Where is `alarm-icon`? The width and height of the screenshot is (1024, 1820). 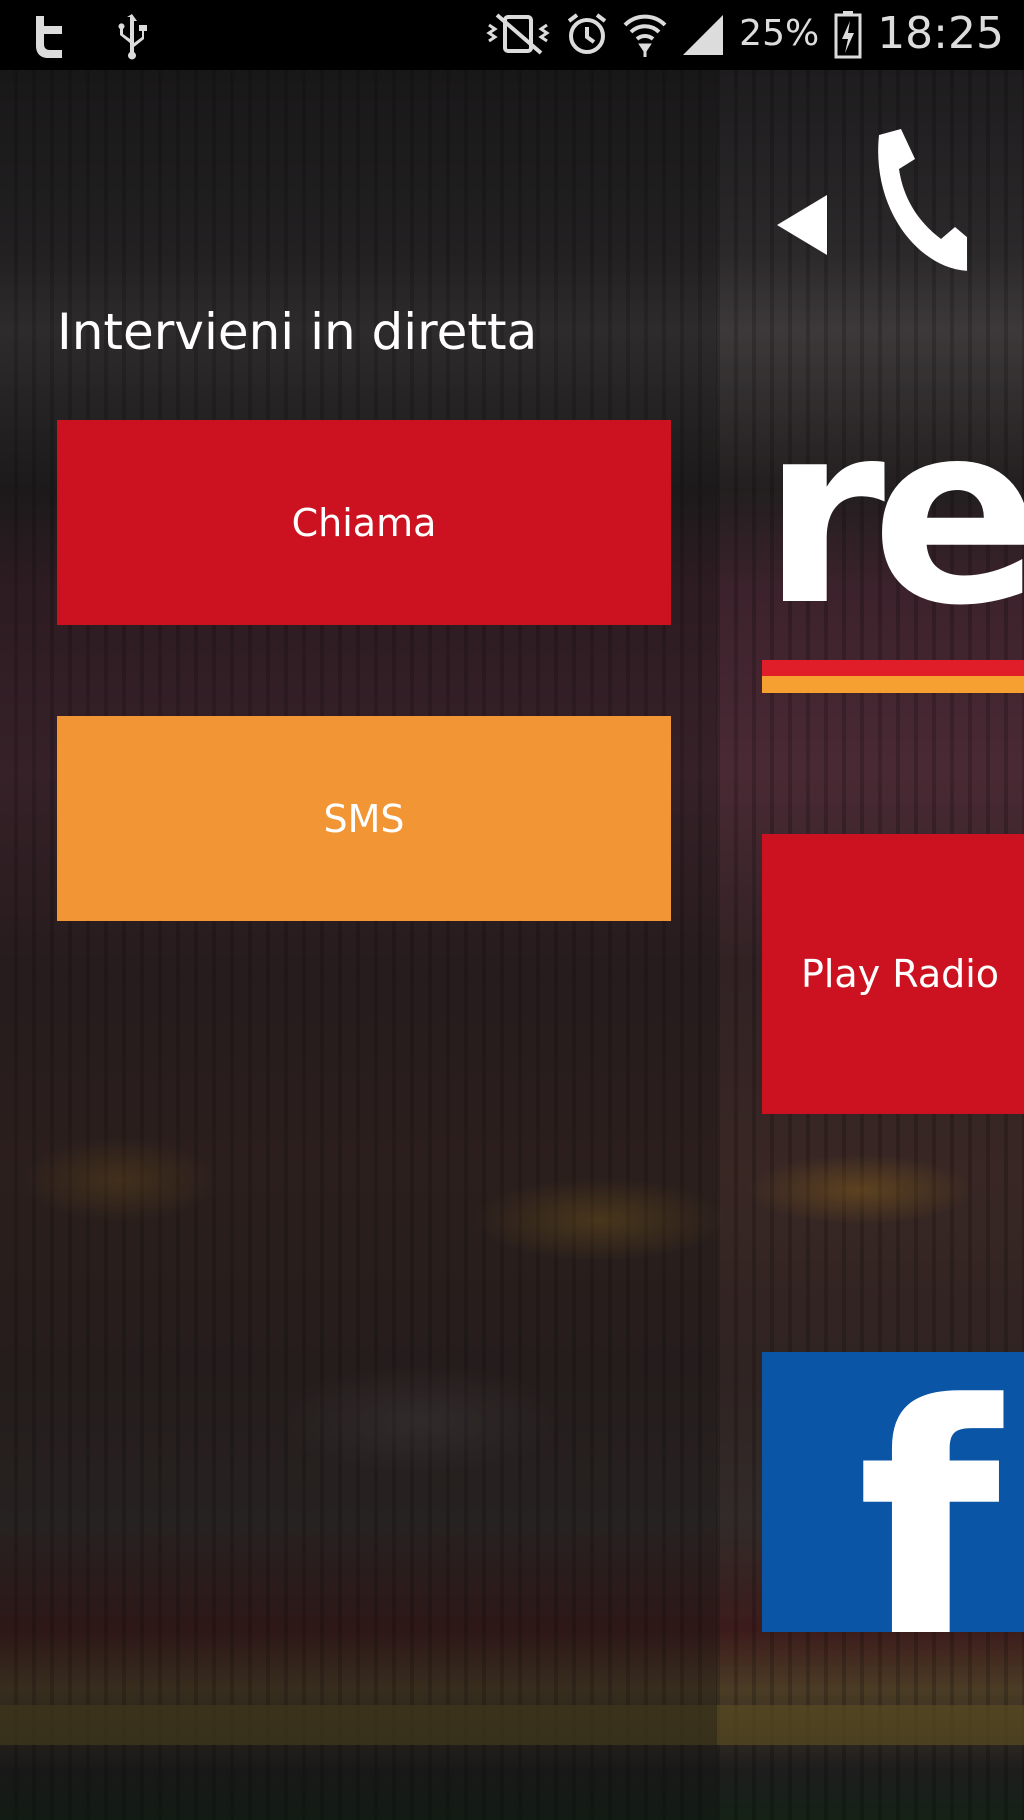 alarm-icon is located at coordinates (587, 33).